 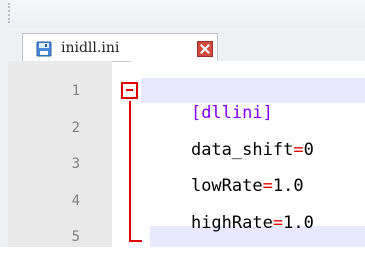 I want to click on close-icon, so click(x=205, y=49).